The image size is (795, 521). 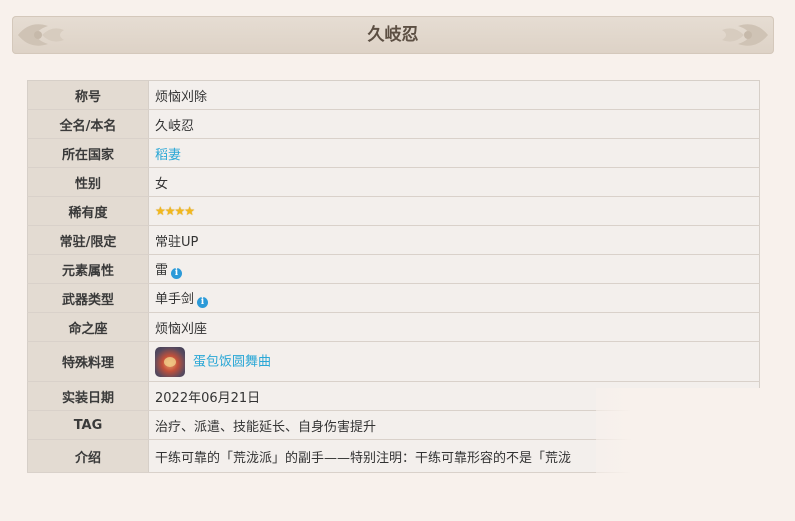 I want to click on row-label: 称号, so click(x=88, y=95).